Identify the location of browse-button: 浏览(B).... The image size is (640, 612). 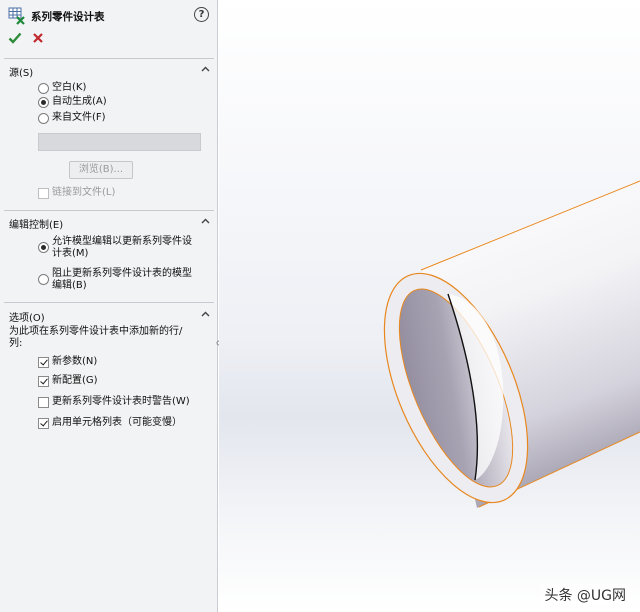
(101, 170).